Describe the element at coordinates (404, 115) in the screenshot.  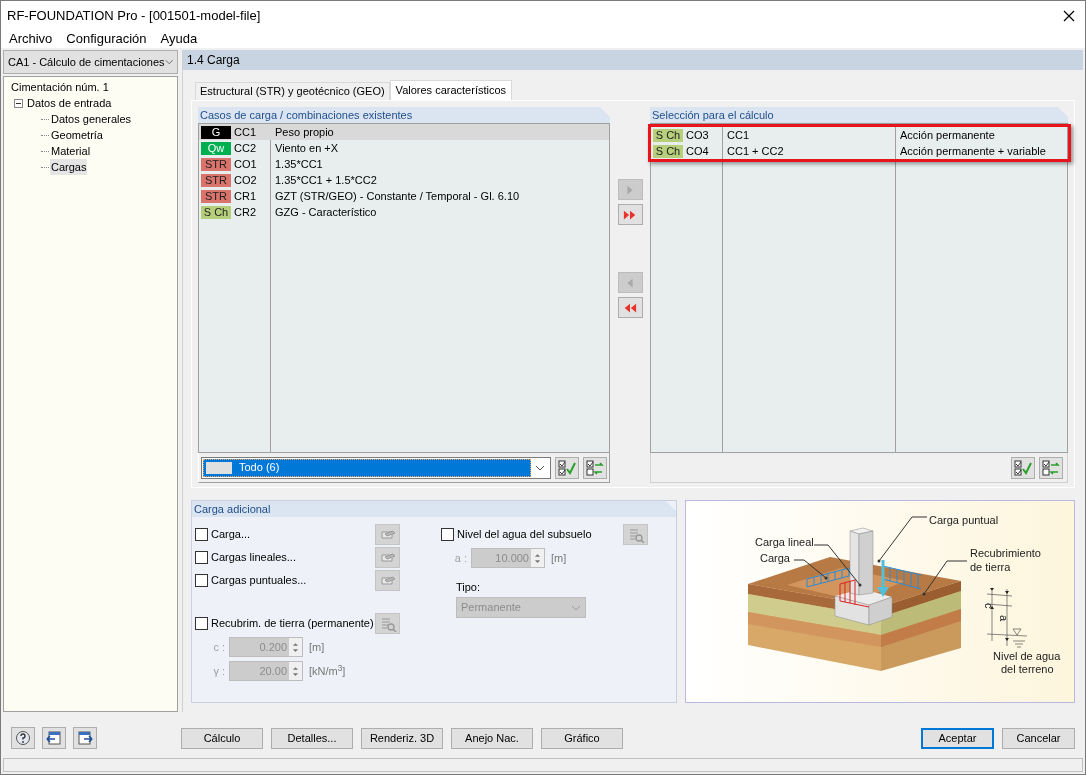
I see `table-header: Casos de carga / combinaciones existentes` at that location.